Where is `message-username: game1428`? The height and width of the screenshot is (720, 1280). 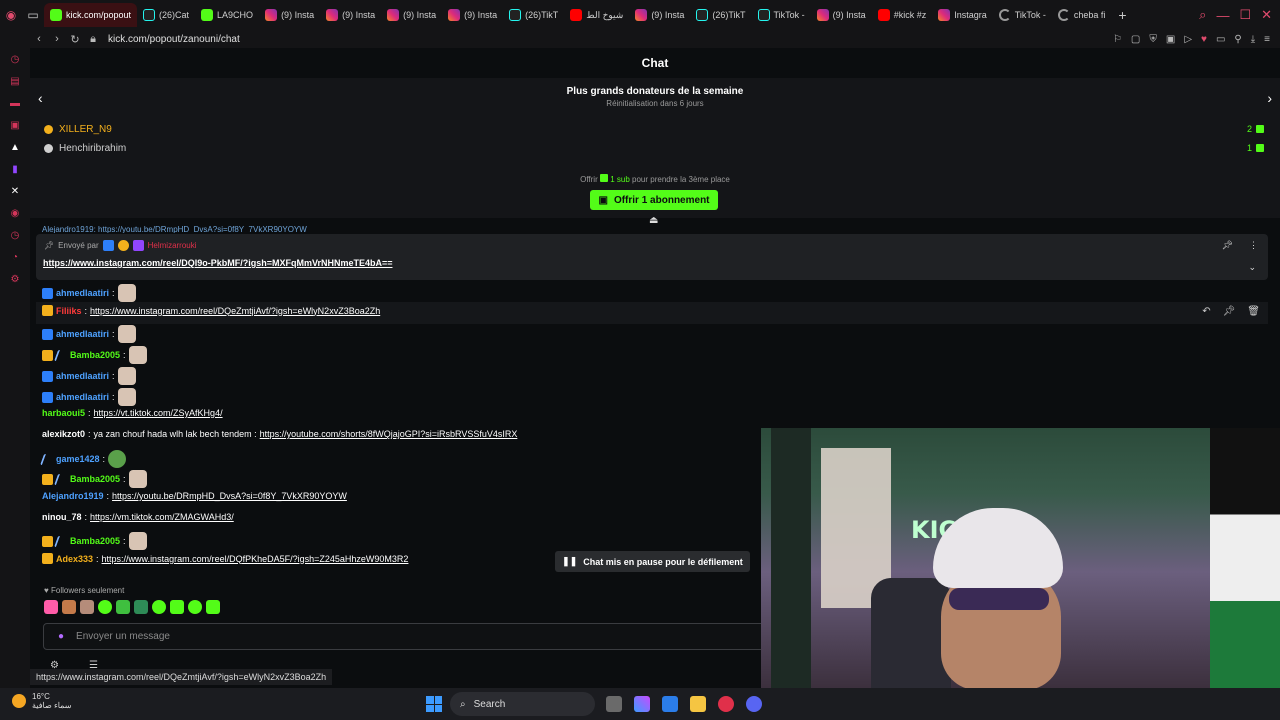 message-username: game1428 is located at coordinates (78, 459).